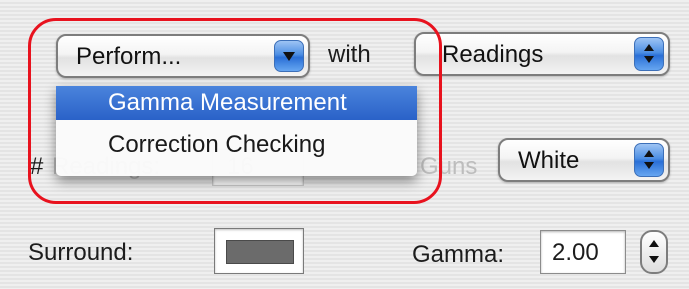 The width and height of the screenshot is (689, 289). What do you see at coordinates (654, 252) in the screenshot?
I see `gamma-stepper` at bounding box center [654, 252].